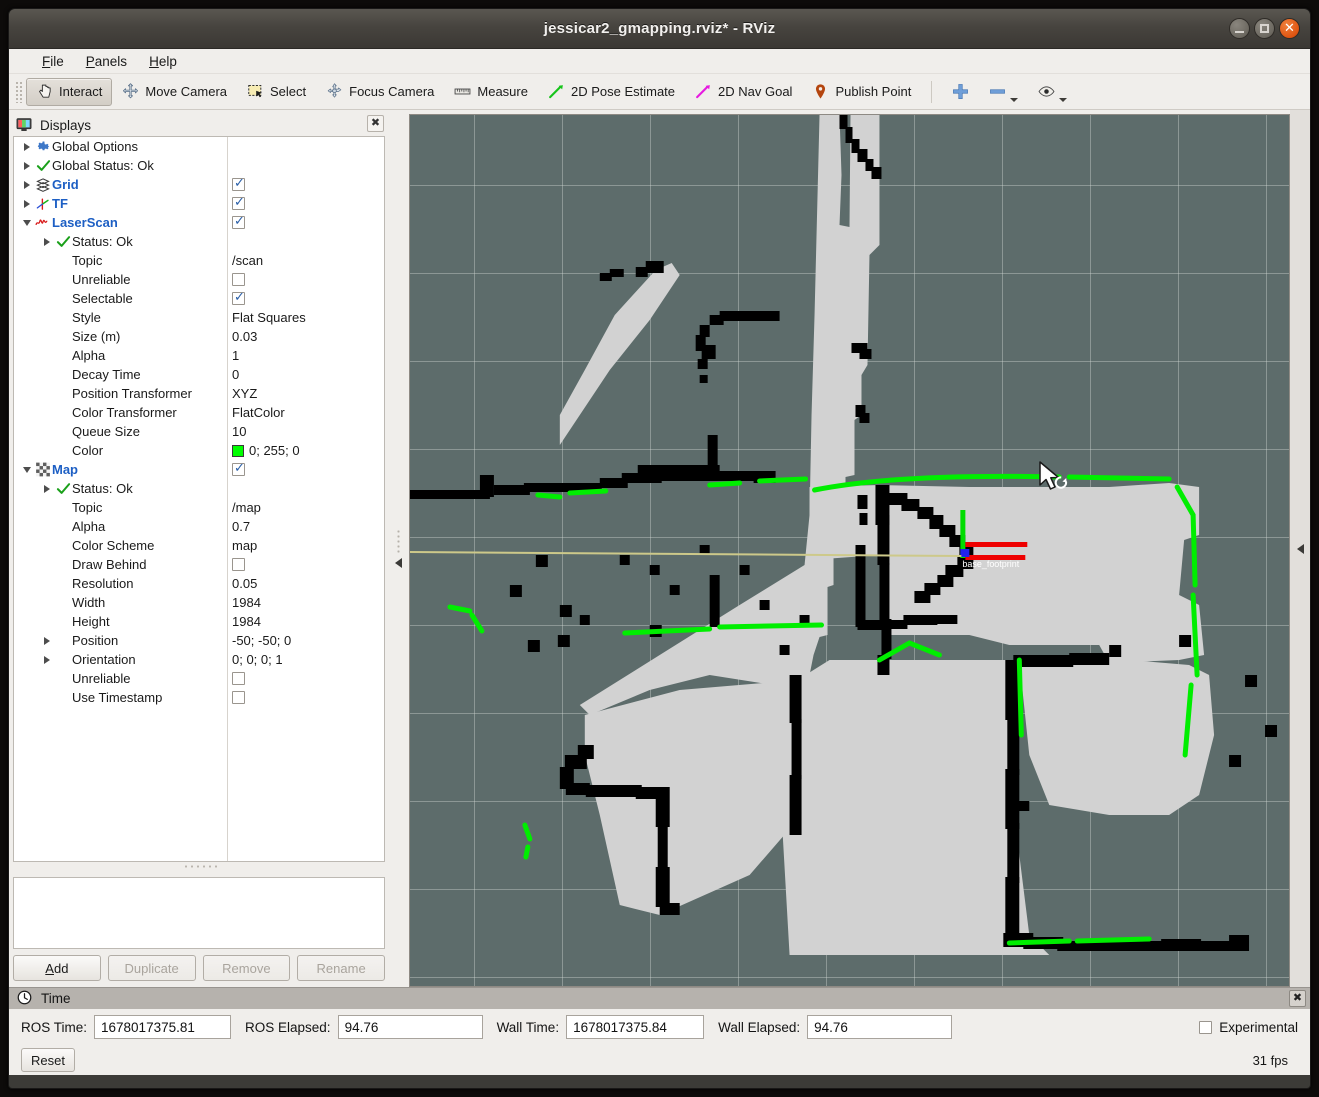 The image size is (1319, 1097). What do you see at coordinates (1003, 92) in the screenshot?
I see `tool-remove-panel` at bounding box center [1003, 92].